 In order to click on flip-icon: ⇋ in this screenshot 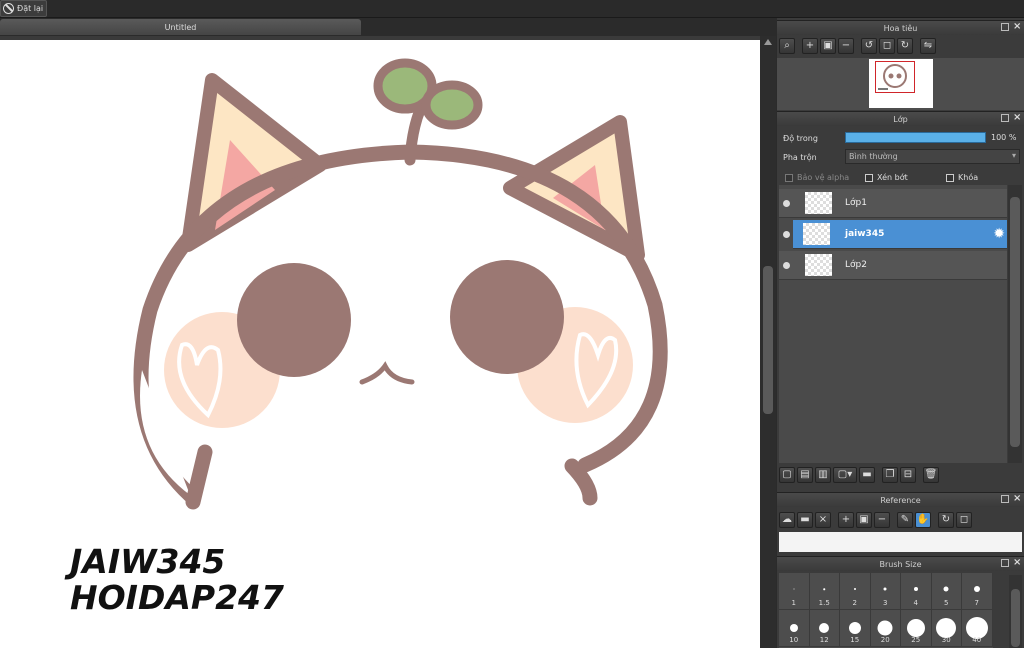, I will do `click(928, 46)`.